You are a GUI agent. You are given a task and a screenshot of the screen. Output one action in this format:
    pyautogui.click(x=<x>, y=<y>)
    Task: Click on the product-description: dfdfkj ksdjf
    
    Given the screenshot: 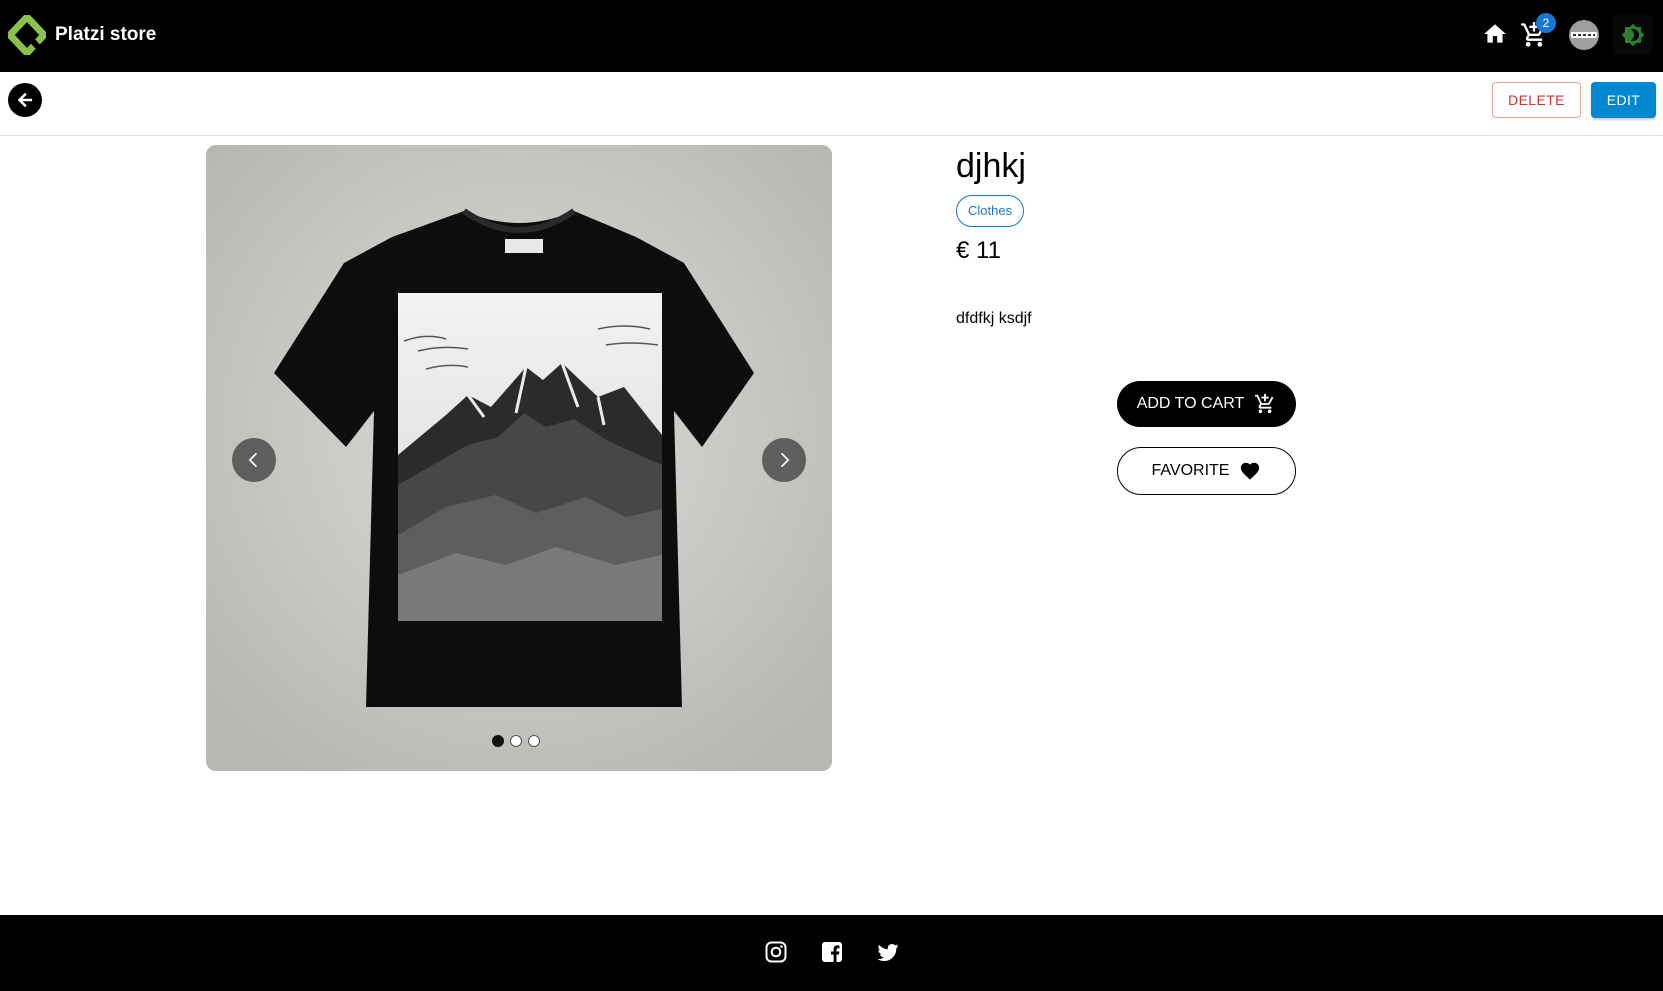 What is the action you would take?
    pyautogui.click(x=994, y=318)
    